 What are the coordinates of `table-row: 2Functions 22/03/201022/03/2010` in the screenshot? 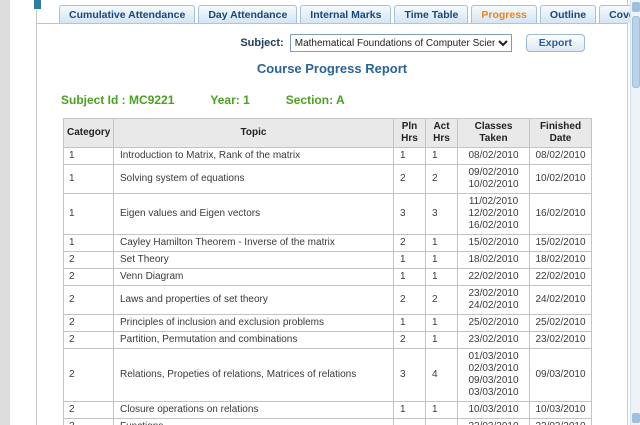 It's located at (327, 421).